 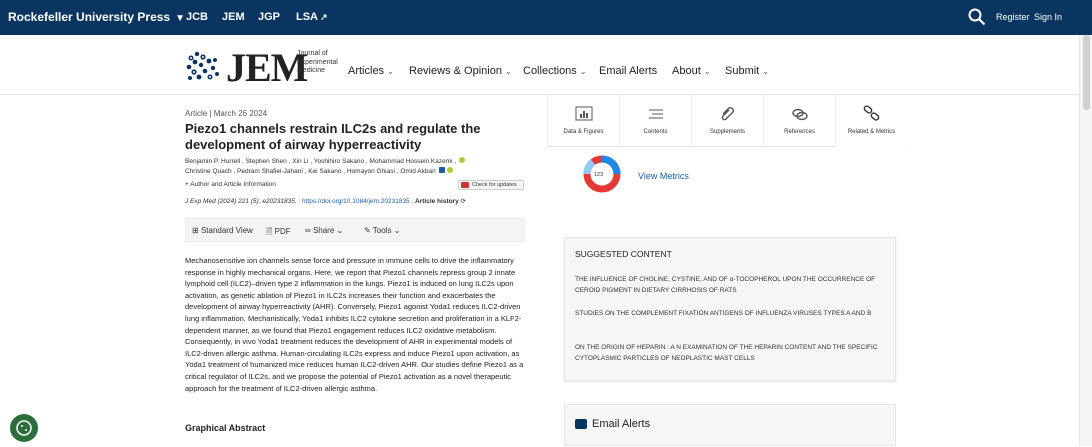 What do you see at coordinates (742, 71) in the screenshot?
I see `nav-label: Submit` at bounding box center [742, 71].